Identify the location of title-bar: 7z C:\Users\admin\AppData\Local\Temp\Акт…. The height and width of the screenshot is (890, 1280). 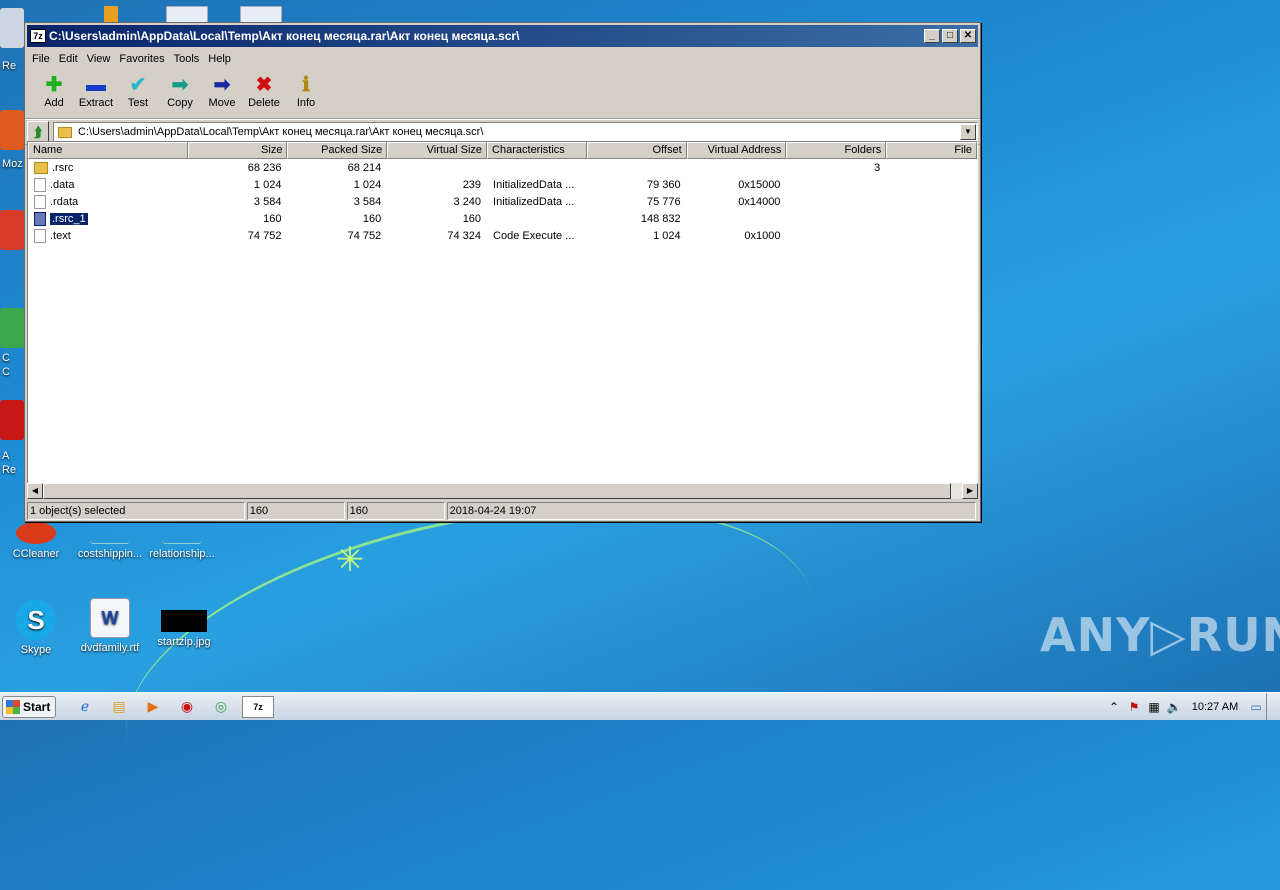
(502, 36).